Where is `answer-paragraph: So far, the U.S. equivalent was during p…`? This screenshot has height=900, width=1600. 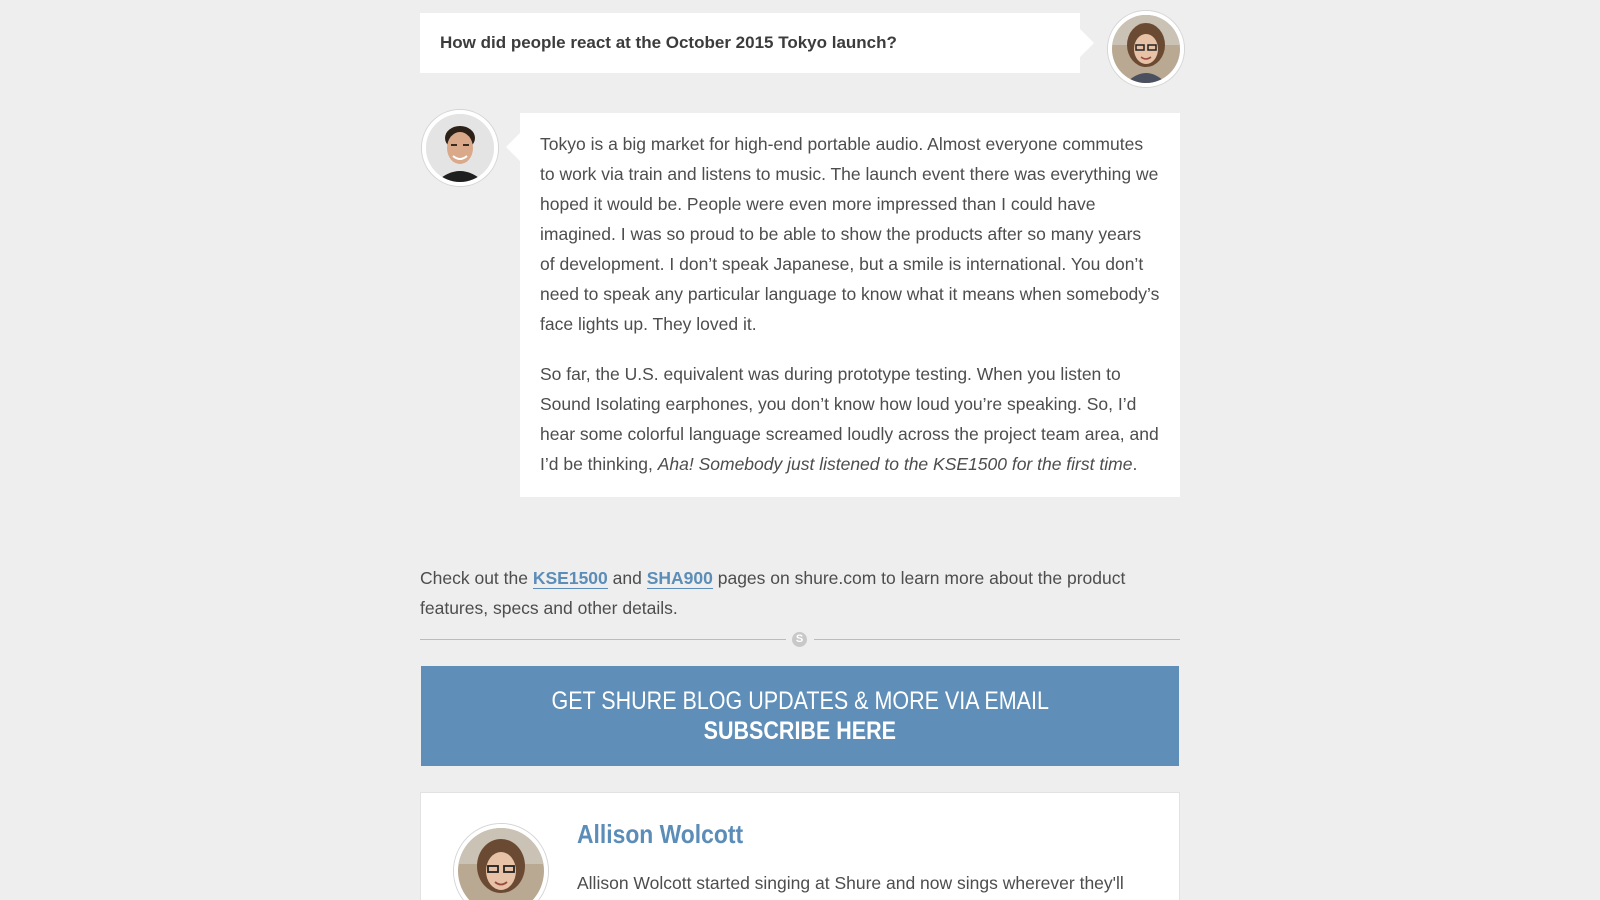
answer-paragraph: So far, the U.S. equivalent was during p… is located at coordinates (850, 419).